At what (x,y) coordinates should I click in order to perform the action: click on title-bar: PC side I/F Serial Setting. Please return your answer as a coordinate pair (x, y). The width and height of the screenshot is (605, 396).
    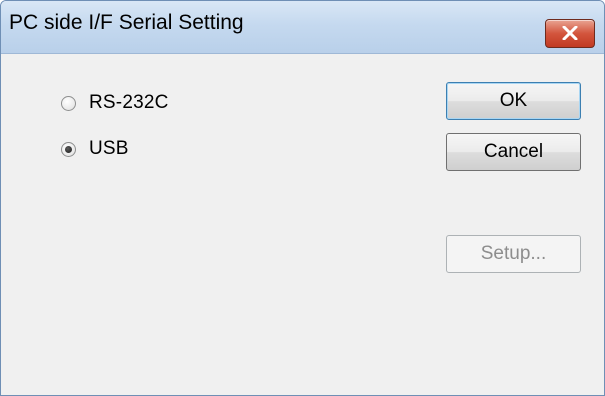
    Looking at the image, I should click on (302, 27).